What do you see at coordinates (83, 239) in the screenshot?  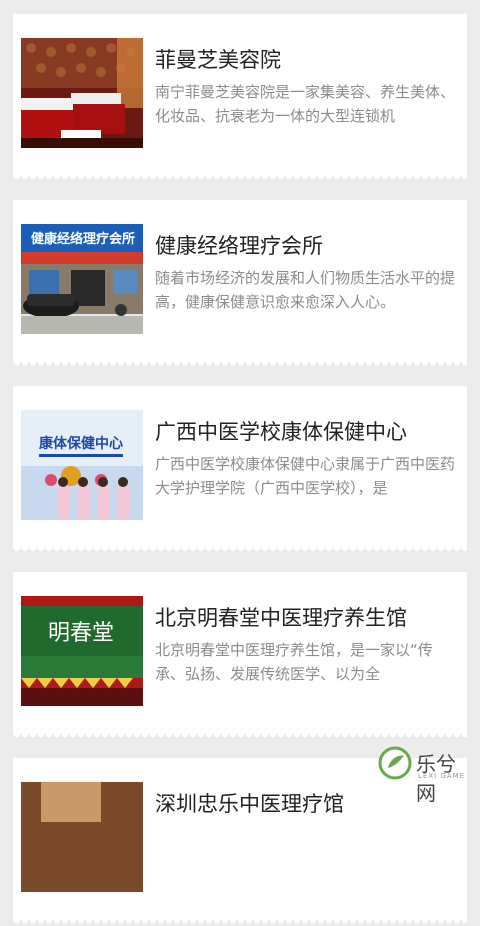 I see `storefront-sign-text: 健康经络理疗会所` at bounding box center [83, 239].